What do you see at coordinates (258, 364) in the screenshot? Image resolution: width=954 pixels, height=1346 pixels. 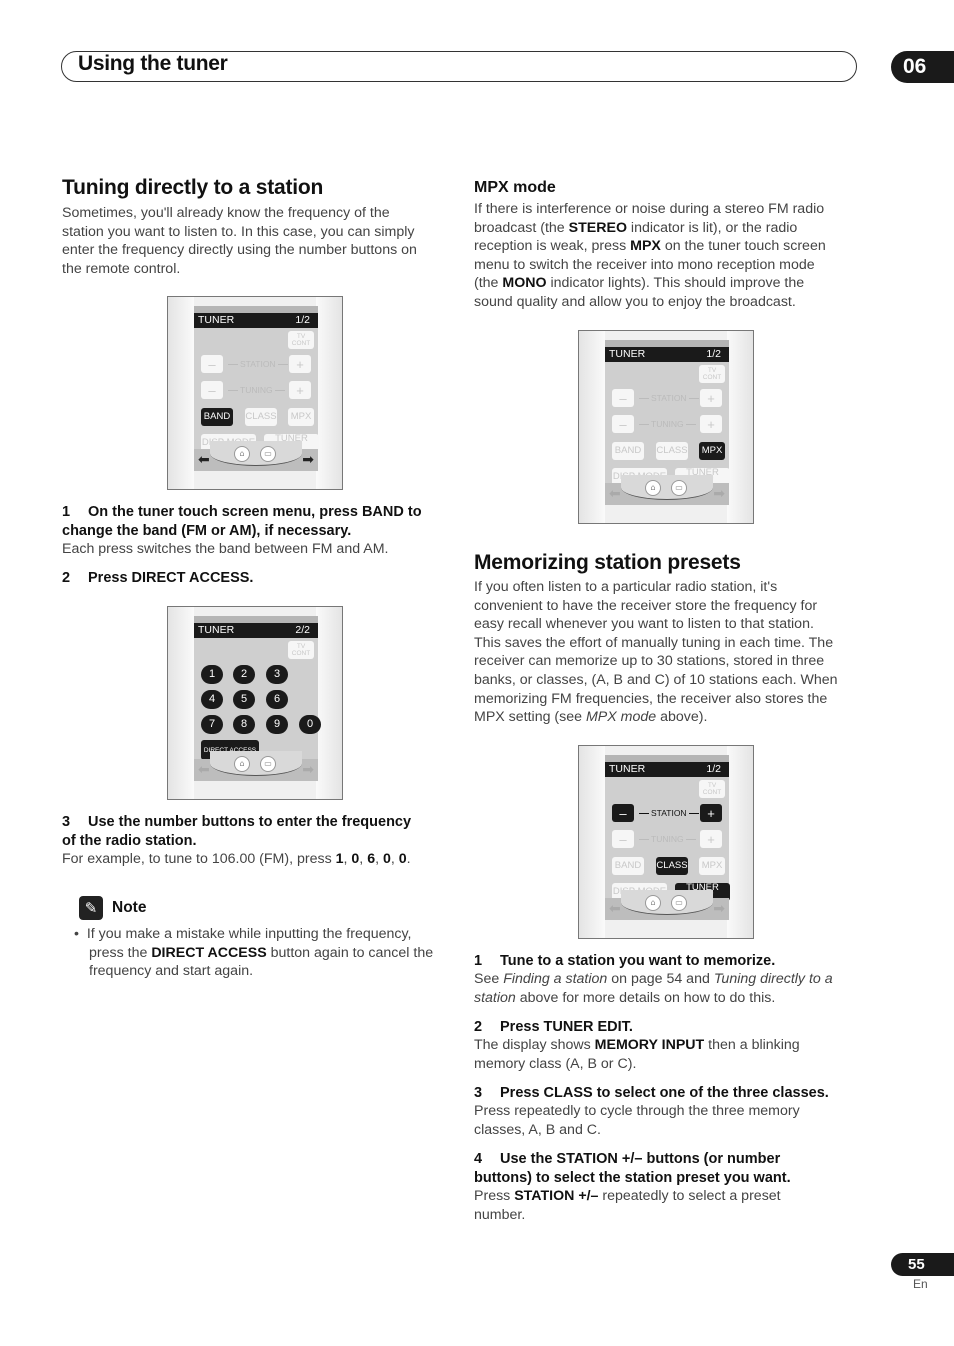 I see `label-text: STATION` at bounding box center [258, 364].